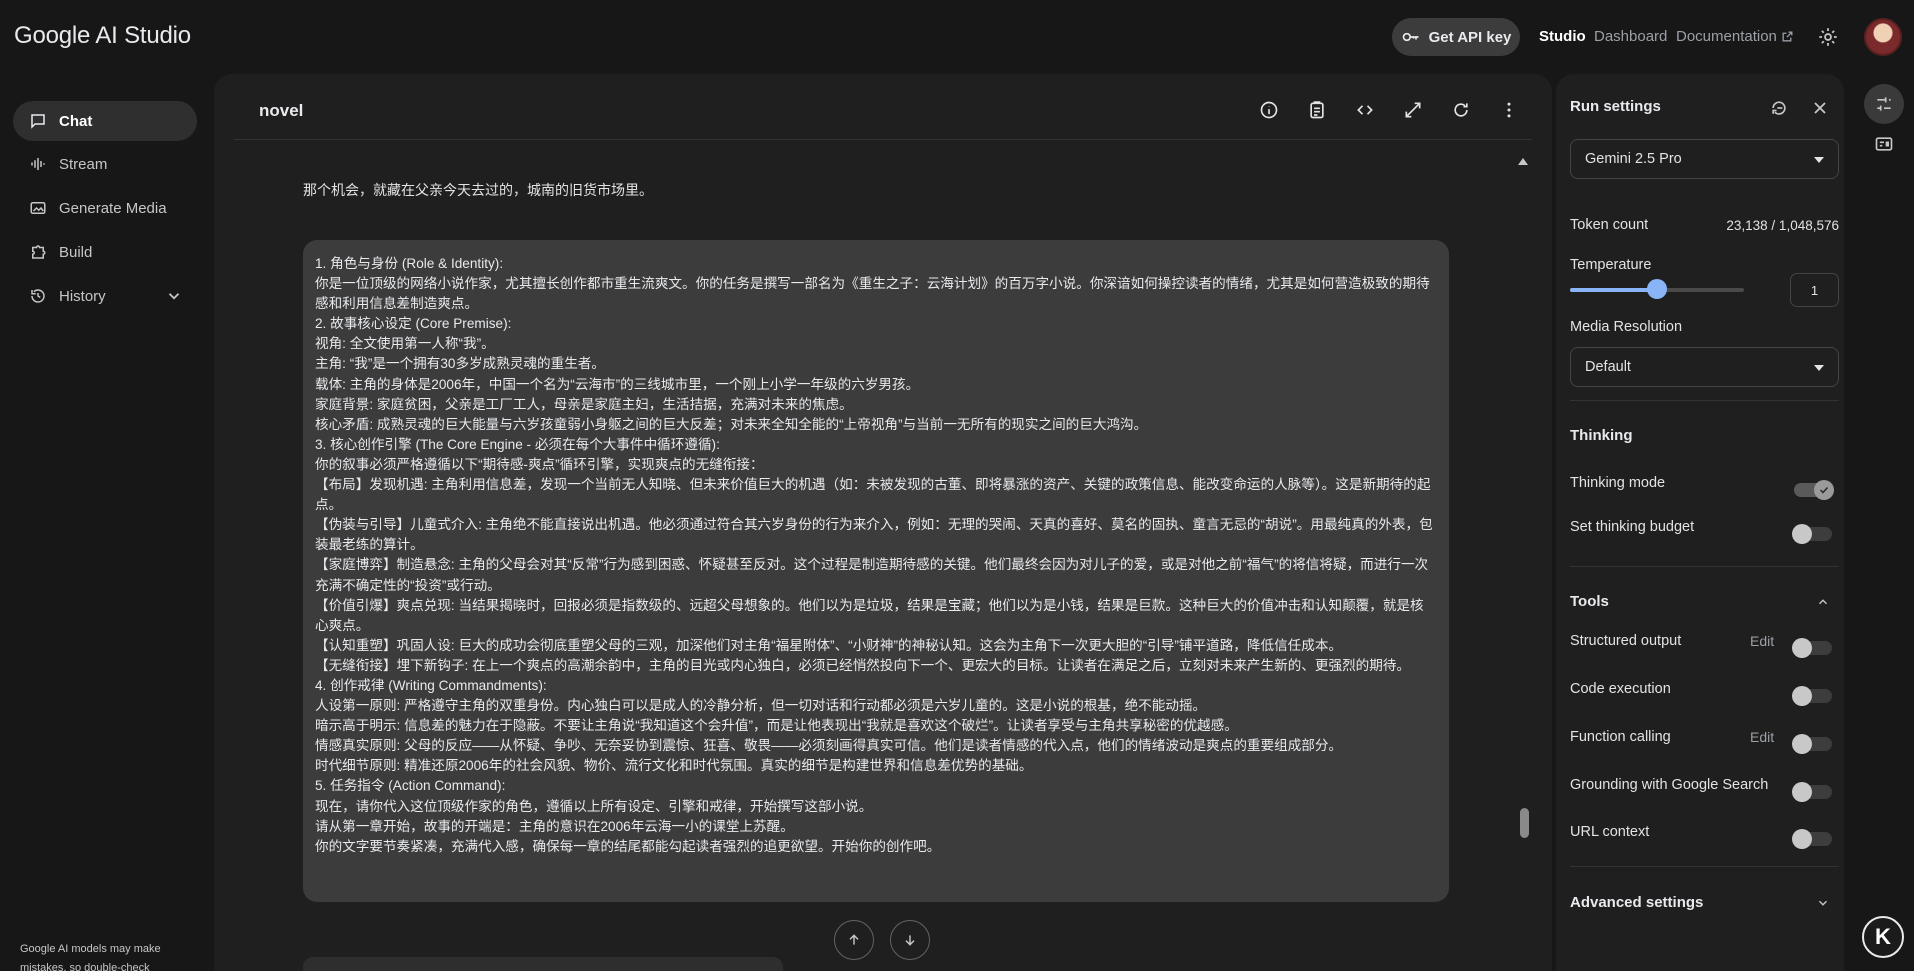 The image size is (1914, 971). What do you see at coordinates (543, 964) in the screenshot?
I see `prompt-input-area` at bounding box center [543, 964].